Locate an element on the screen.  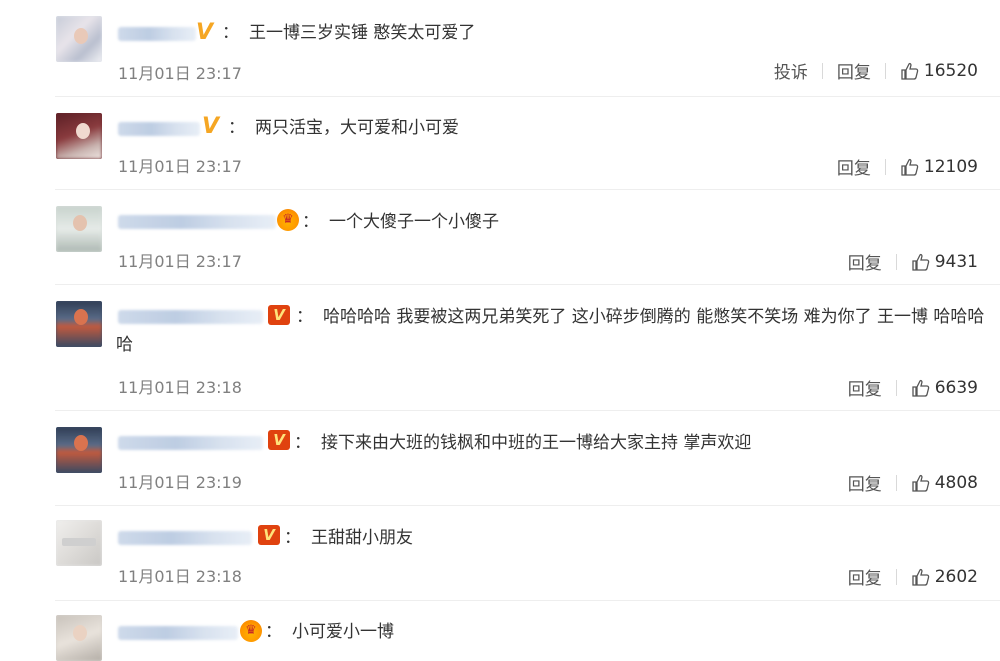
comment-actions: 回复 9431 is located at coordinates (913, 262).